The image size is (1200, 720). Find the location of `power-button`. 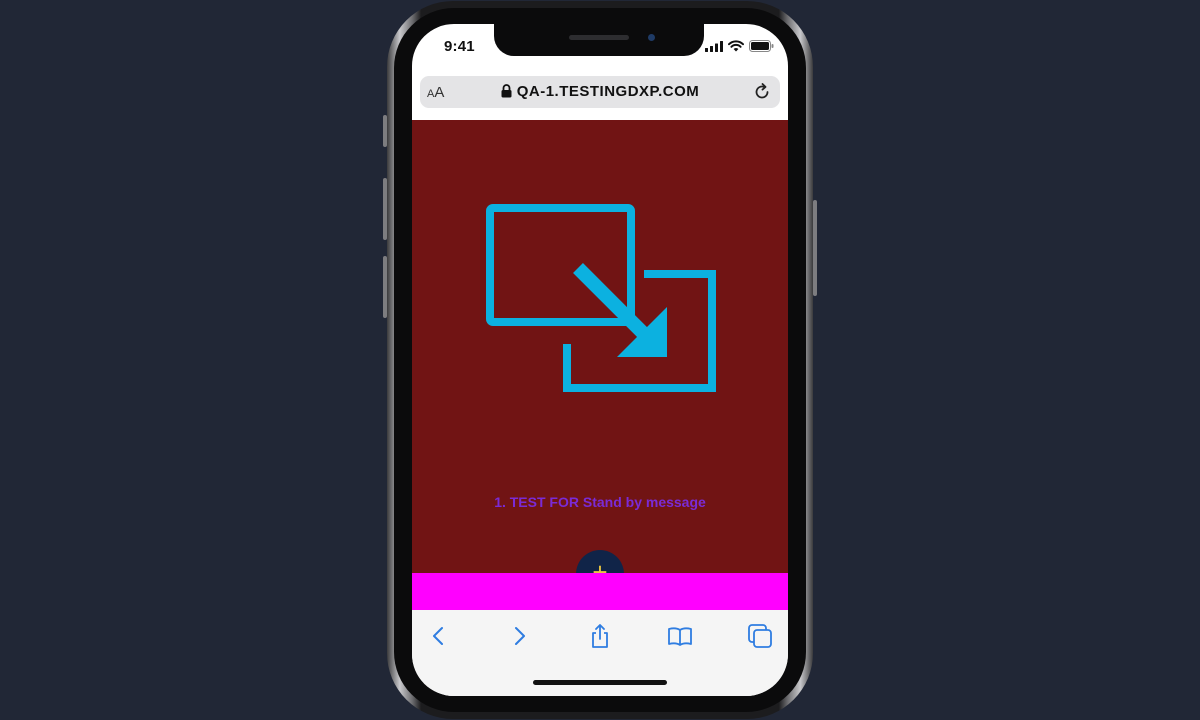

power-button is located at coordinates (815, 248).